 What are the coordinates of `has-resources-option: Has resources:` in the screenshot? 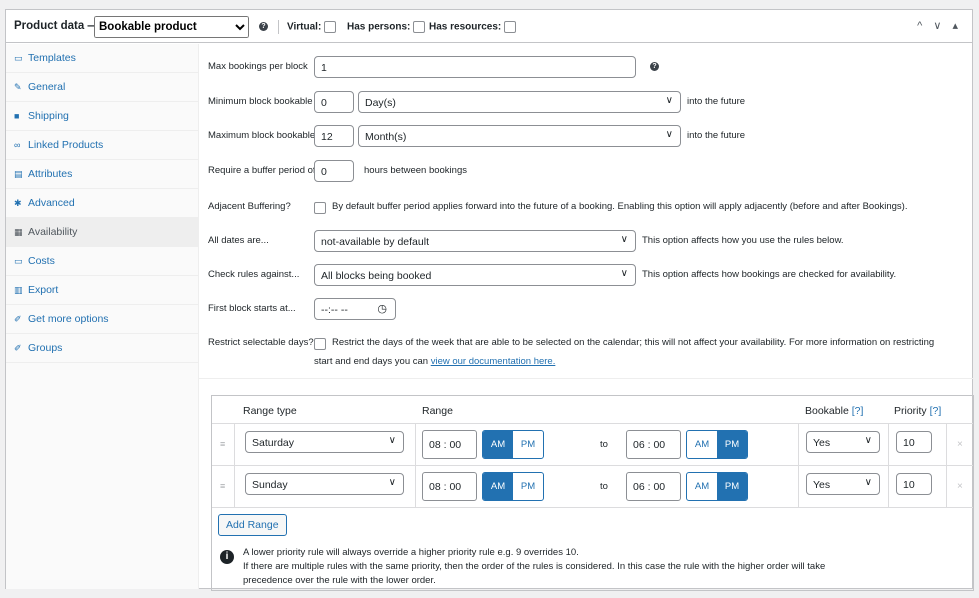 It's located at (473, 27).